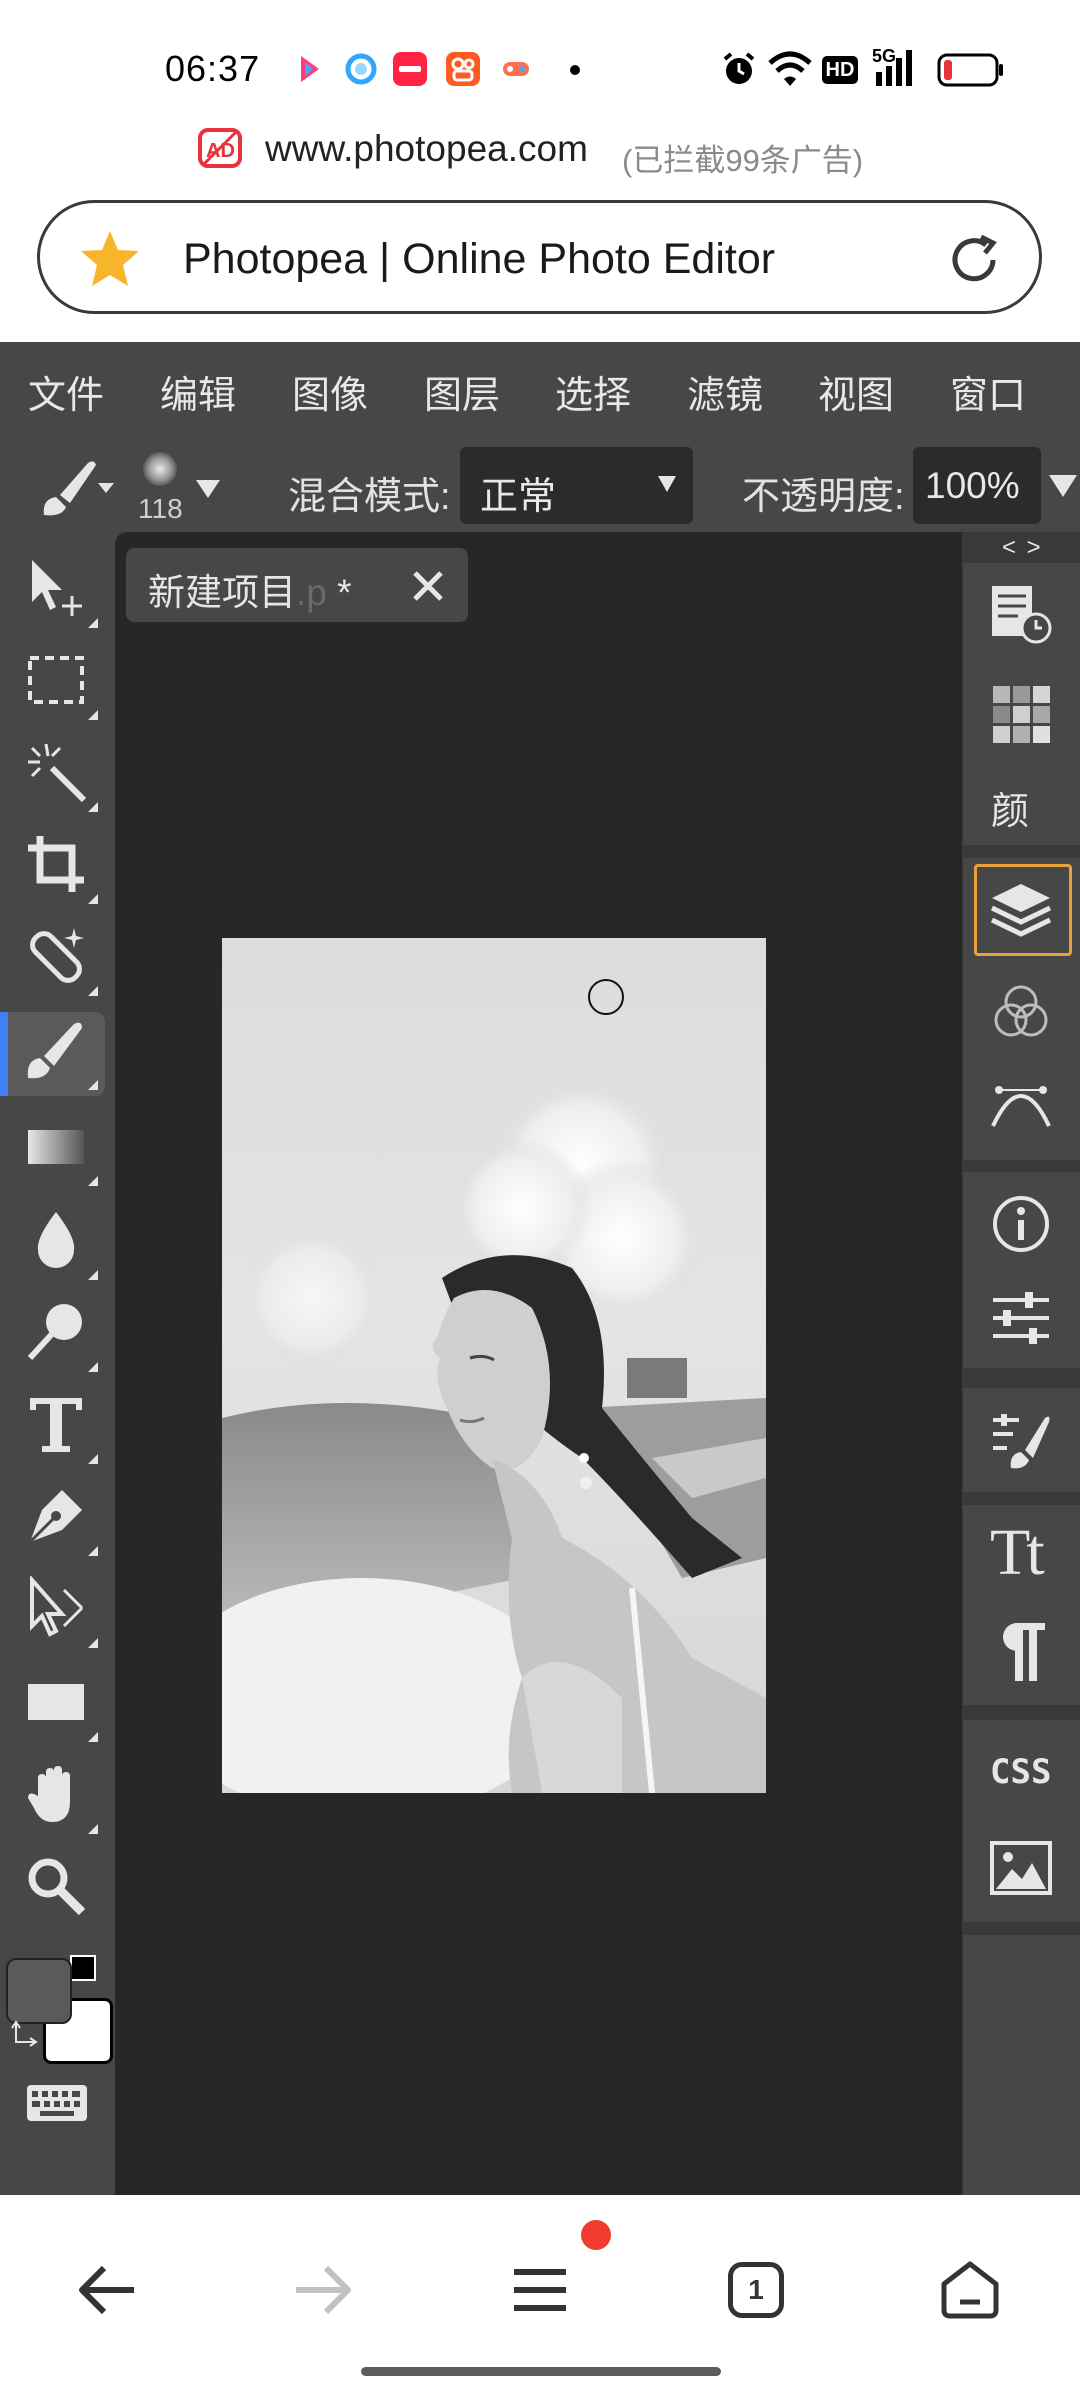  I want to click on ads-blocked-count: (已拦截99条广告), so click(743, 160).